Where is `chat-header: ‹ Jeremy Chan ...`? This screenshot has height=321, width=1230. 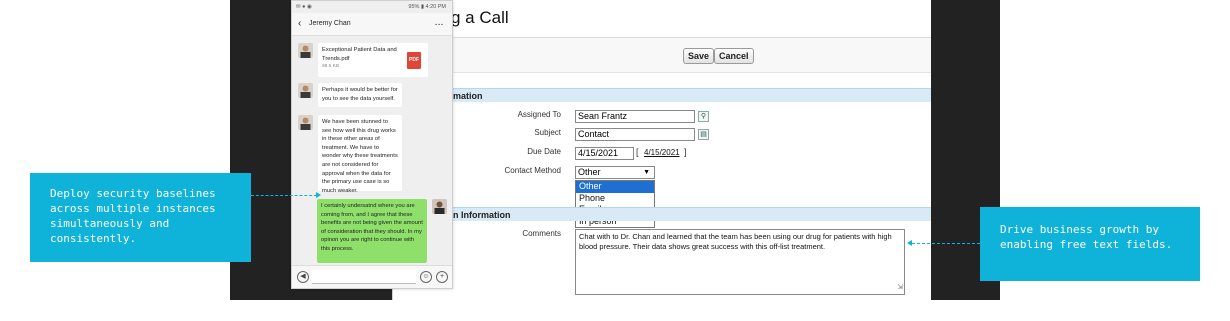
chat-header: ‹ Jeremy Chan ... is located at coordinates (372, 24).